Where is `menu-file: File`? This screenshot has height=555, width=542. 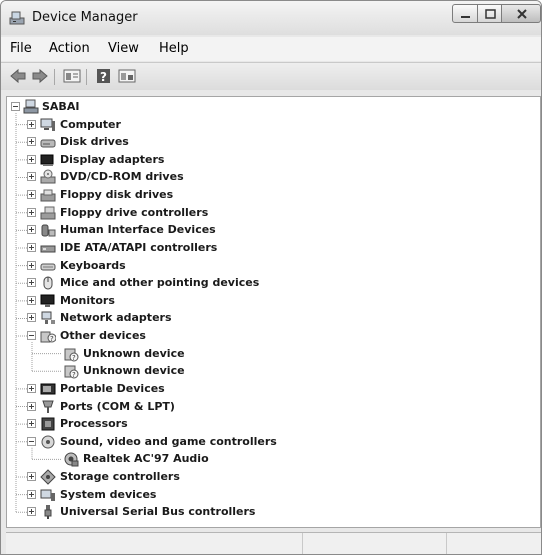 menu-file: File is located at coordinates (21, 48).